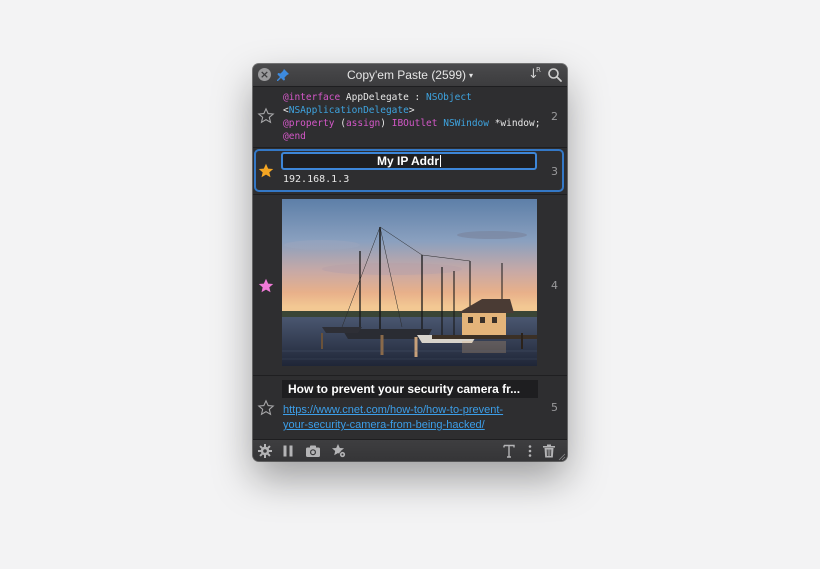 The image size is (820, 569). I want to click on code-line: @interface AppDelegate : NSObject, so click(418, 97).